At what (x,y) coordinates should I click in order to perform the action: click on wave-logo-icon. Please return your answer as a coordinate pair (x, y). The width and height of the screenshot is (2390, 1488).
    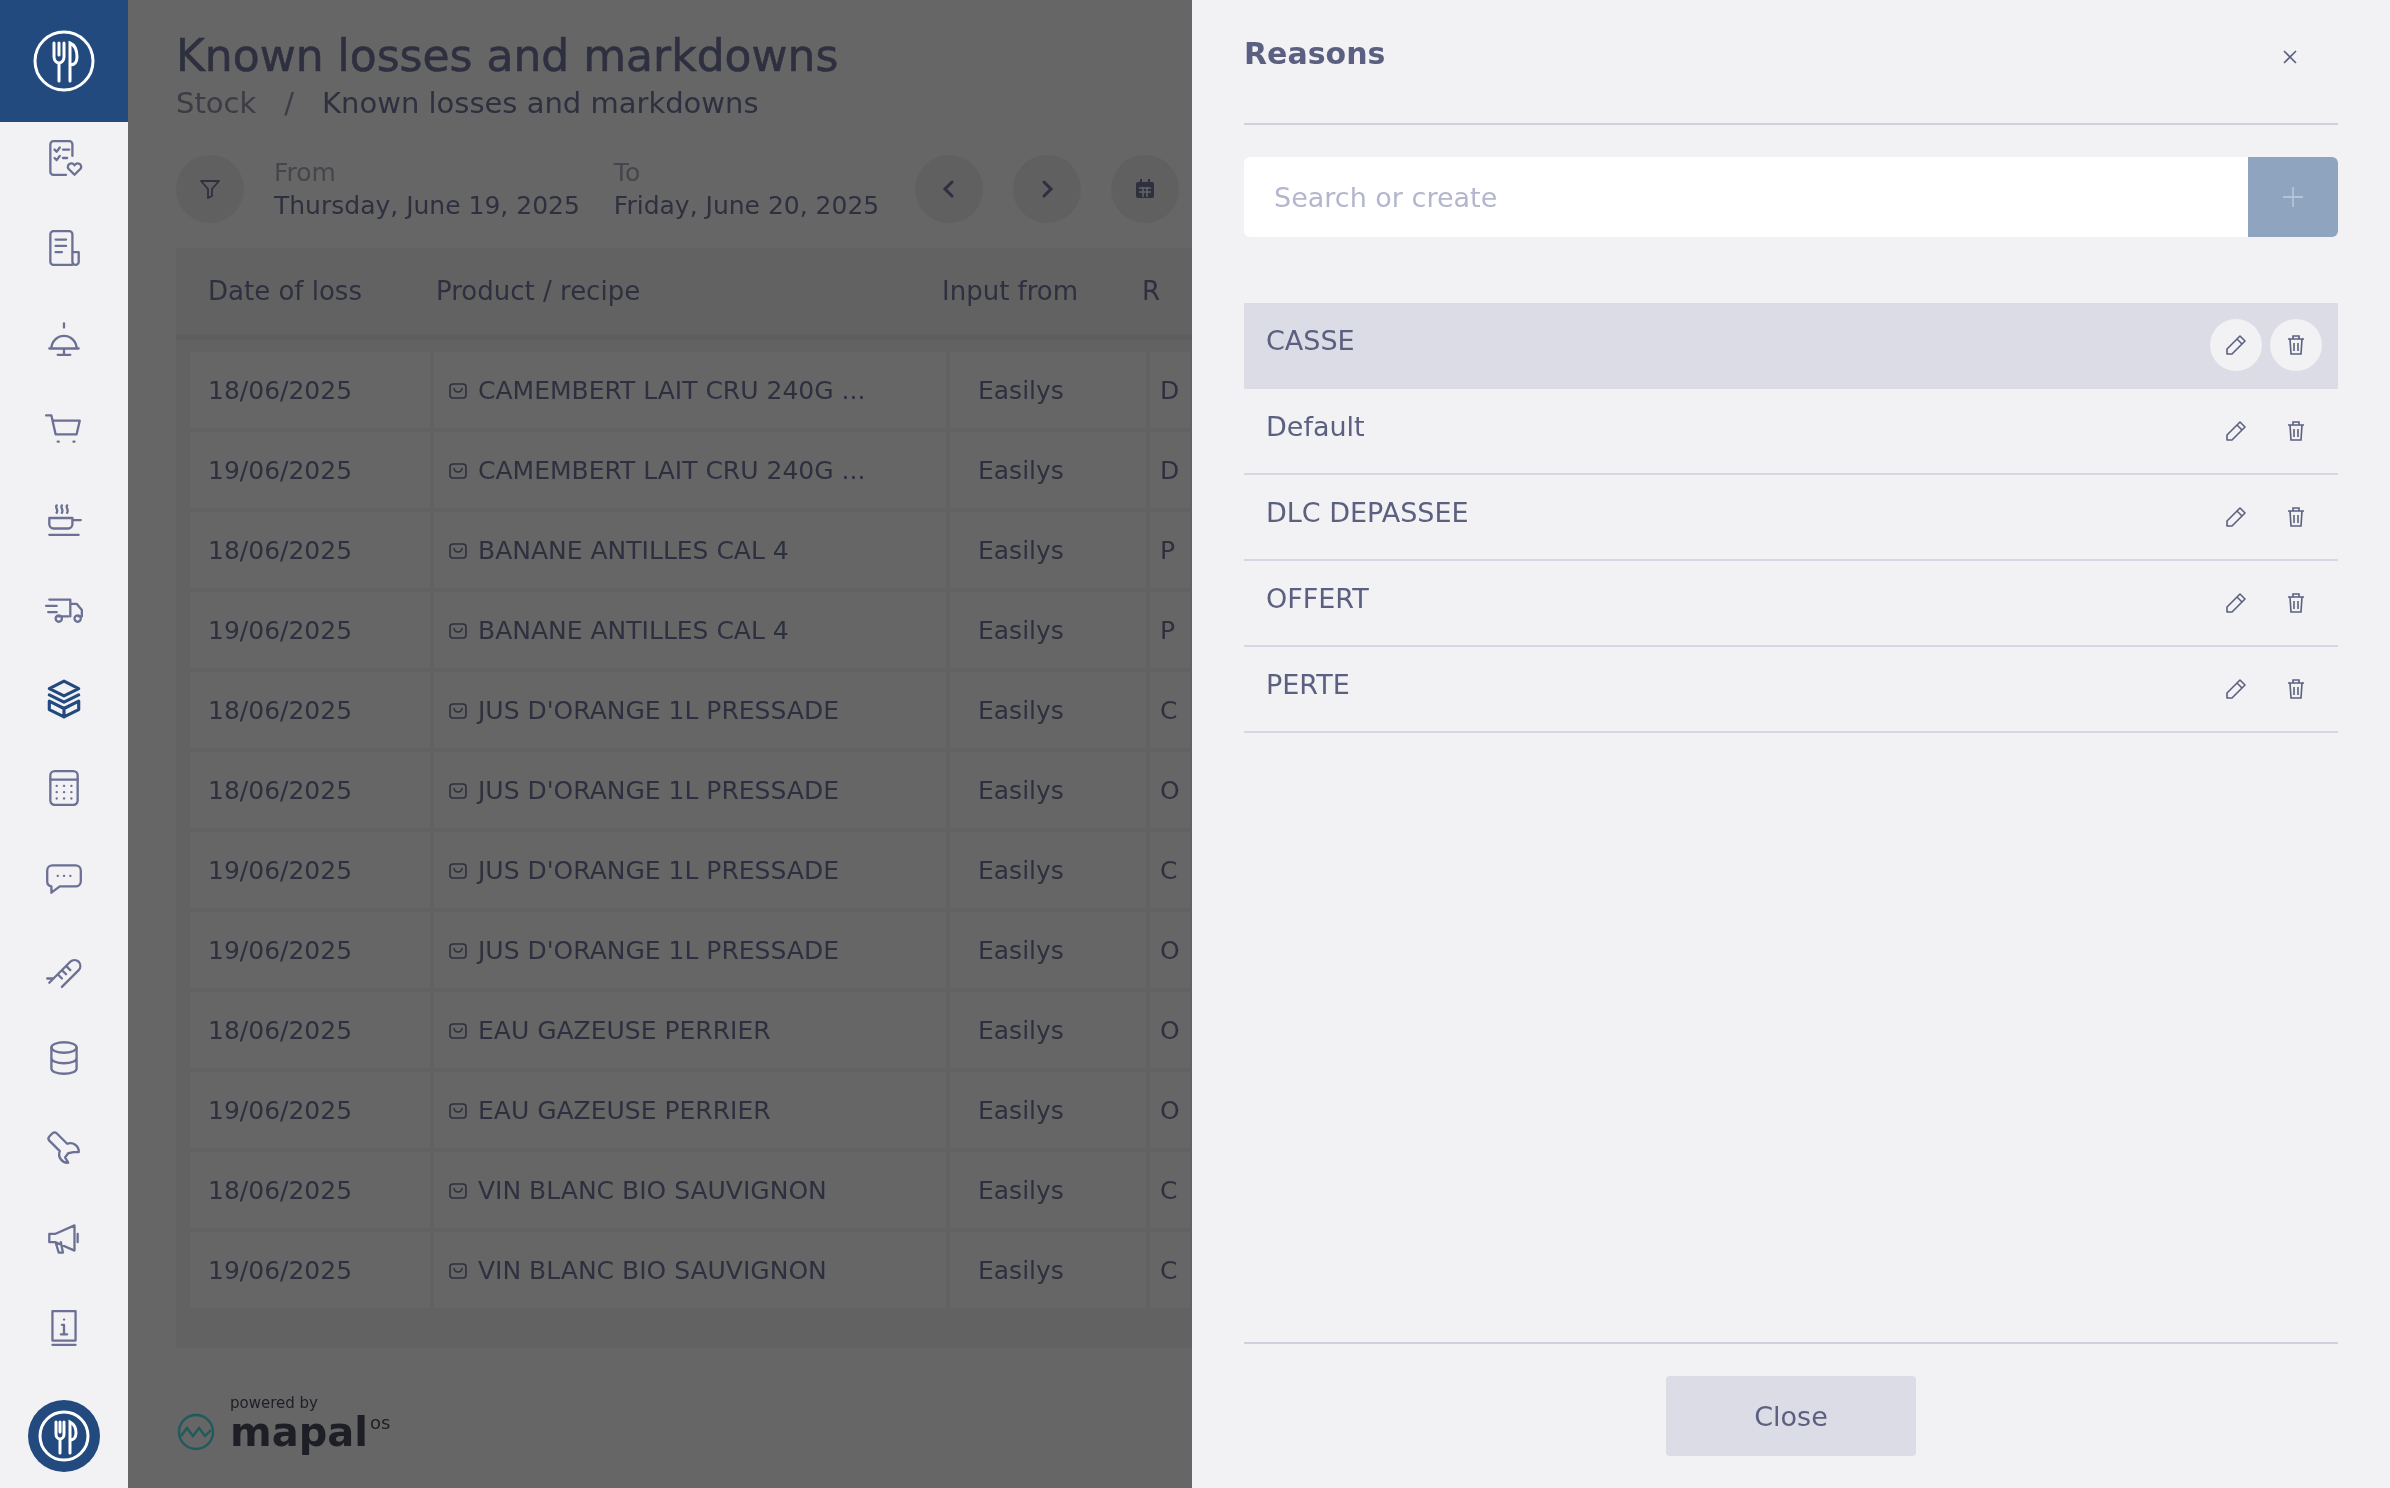
    Looking at the image, I should click on (196, 1432).